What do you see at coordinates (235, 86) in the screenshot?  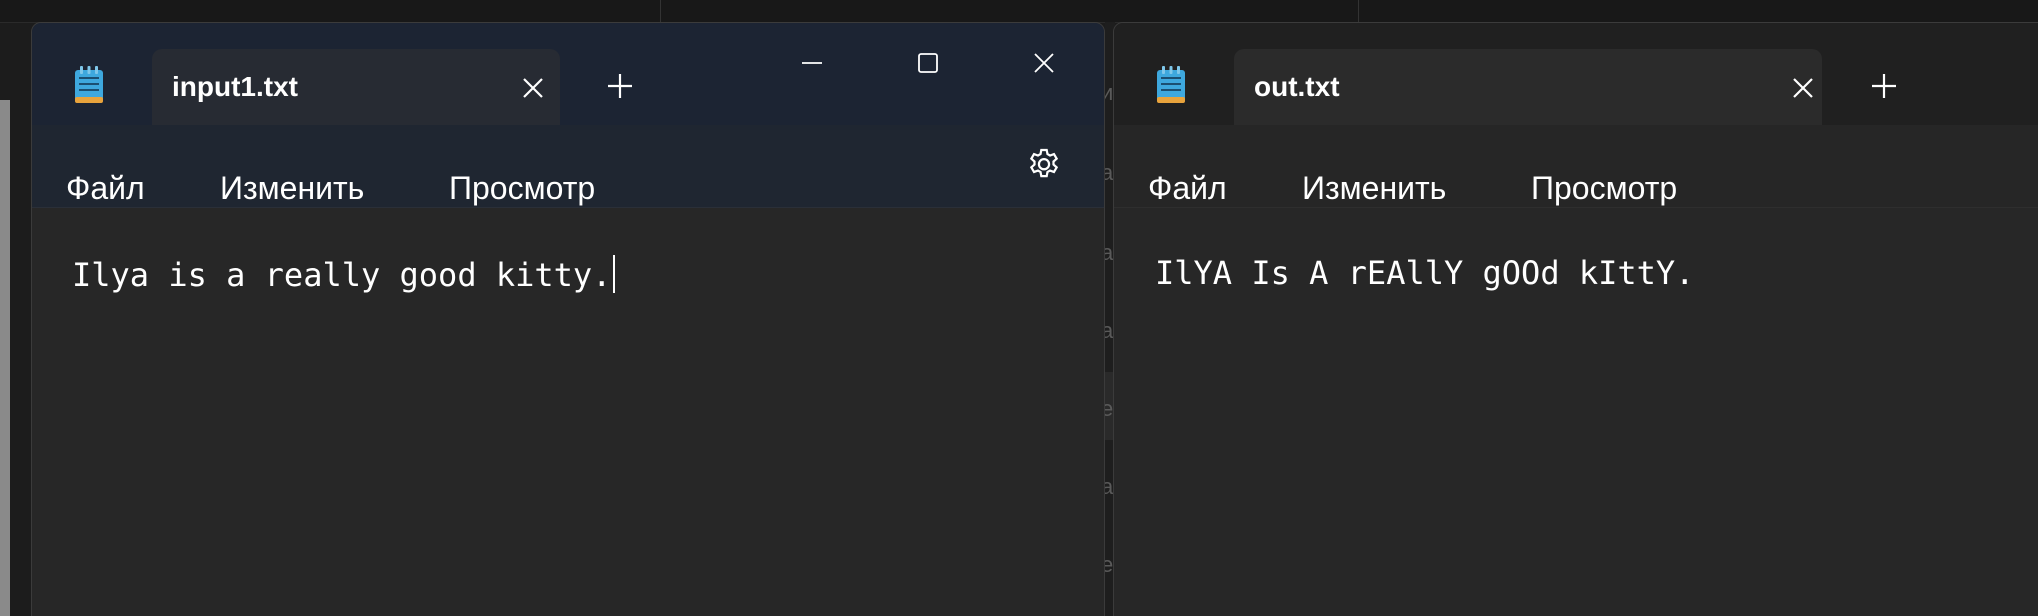 I see `tab-title: input1.txt` at bounding box center [235, 86].